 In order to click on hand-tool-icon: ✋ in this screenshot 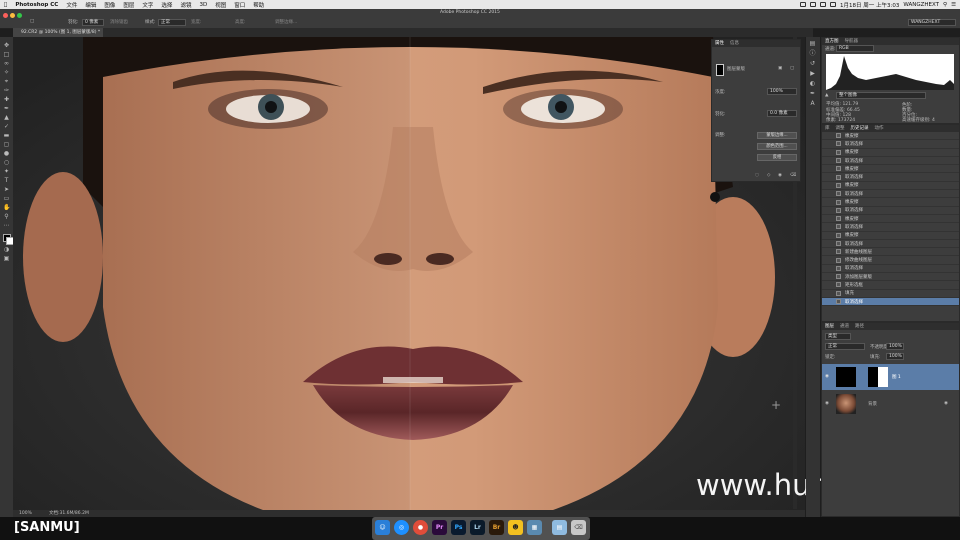, I will do `click(6, 208)`.